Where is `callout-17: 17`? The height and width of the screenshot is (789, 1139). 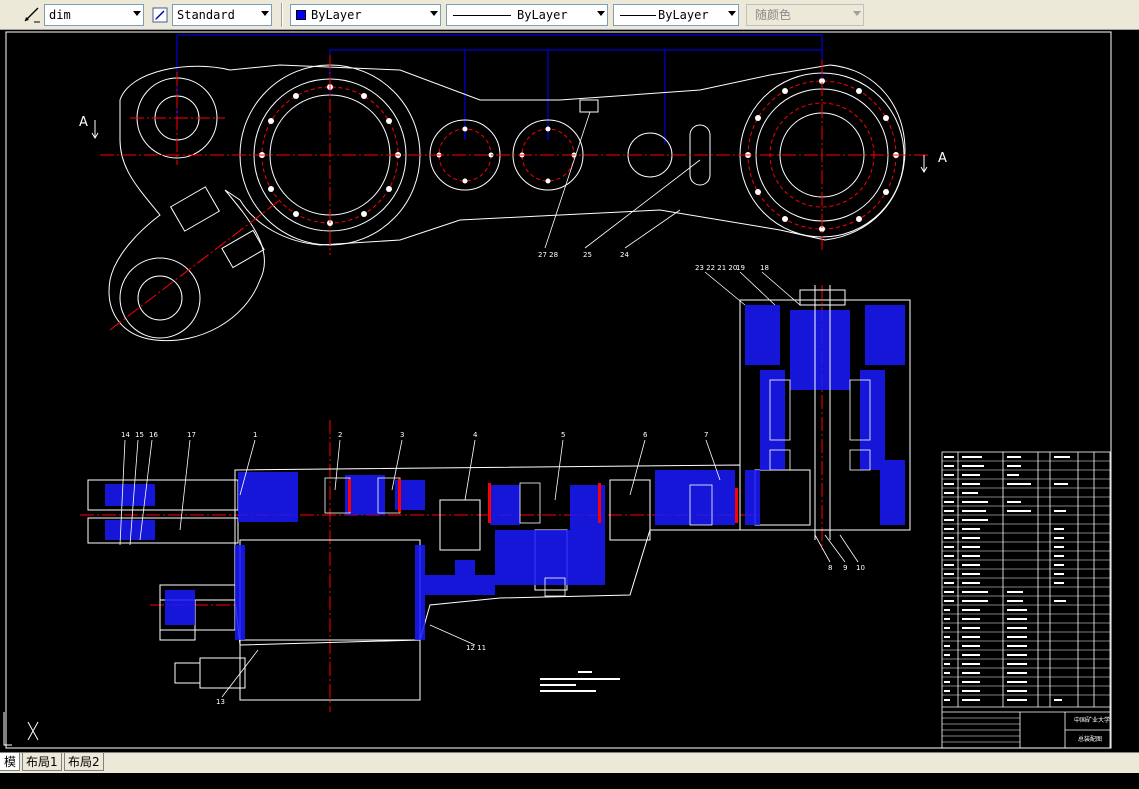 callout-17: 17 is located at coordinates (191, 435).